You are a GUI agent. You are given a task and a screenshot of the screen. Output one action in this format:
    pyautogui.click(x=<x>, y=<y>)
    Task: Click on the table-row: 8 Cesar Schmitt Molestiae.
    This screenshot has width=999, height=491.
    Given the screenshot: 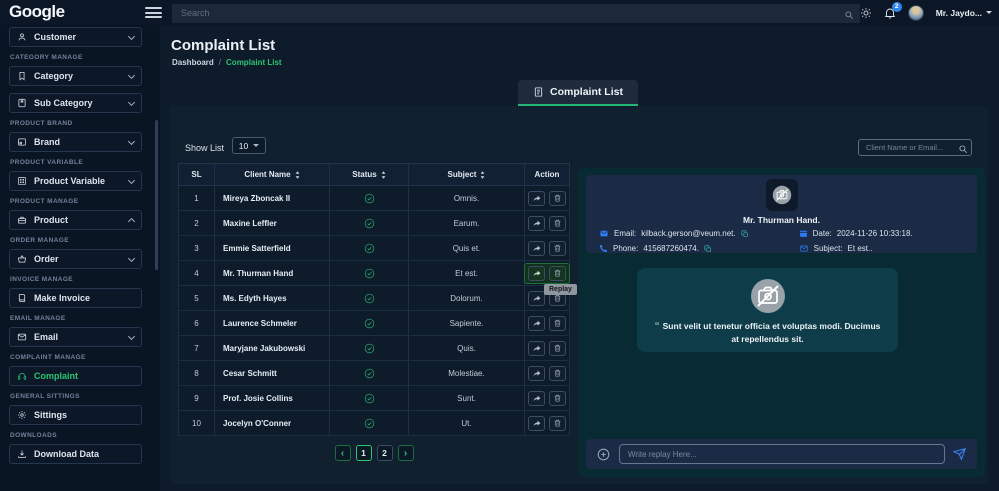 What is the action you would take?
    pyautogui.click(x=374, y=373)
    